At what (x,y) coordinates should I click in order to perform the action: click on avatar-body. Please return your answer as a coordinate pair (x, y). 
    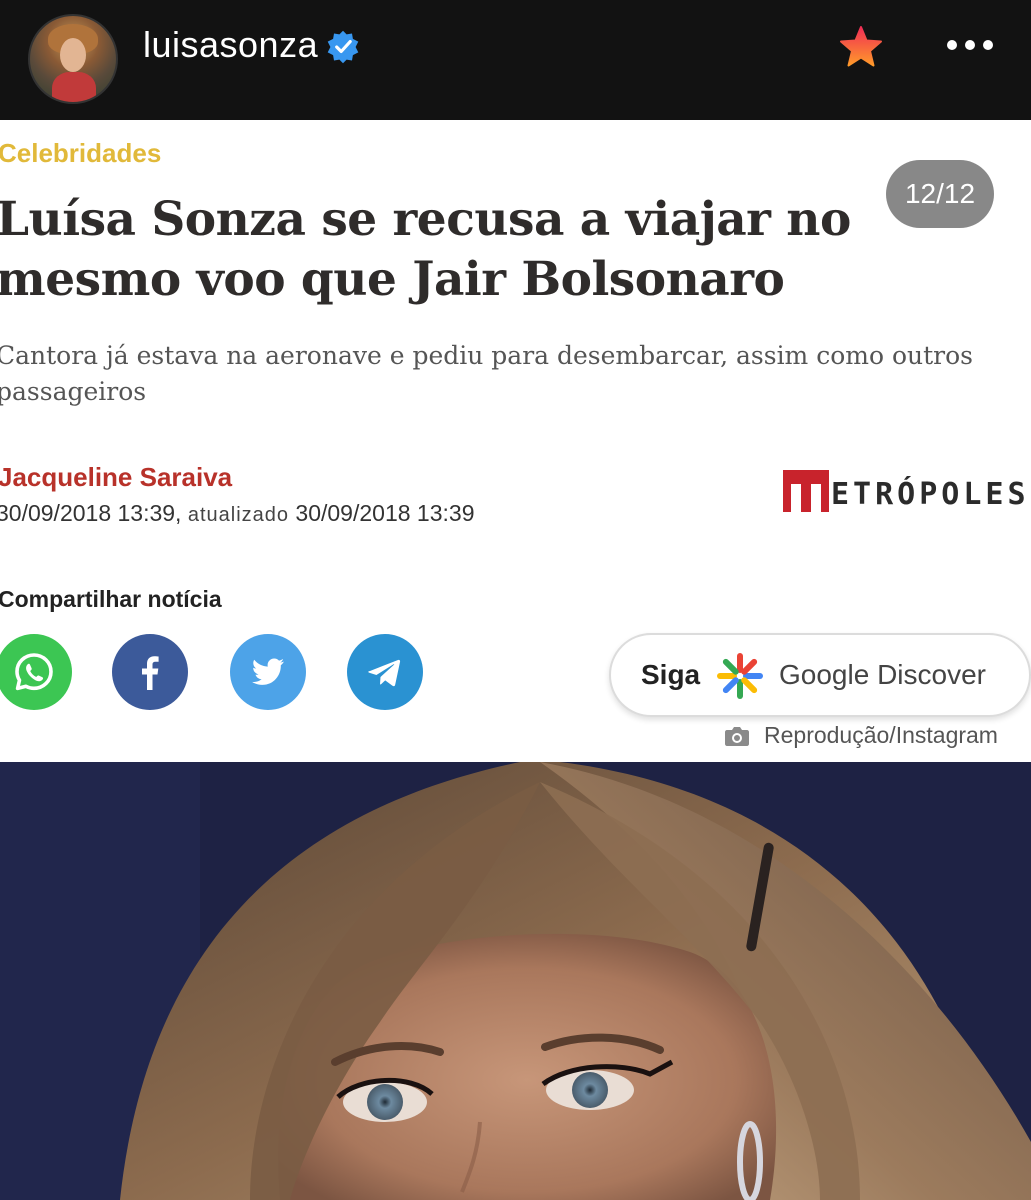
    Looking at the image, I should click on (74, 87).